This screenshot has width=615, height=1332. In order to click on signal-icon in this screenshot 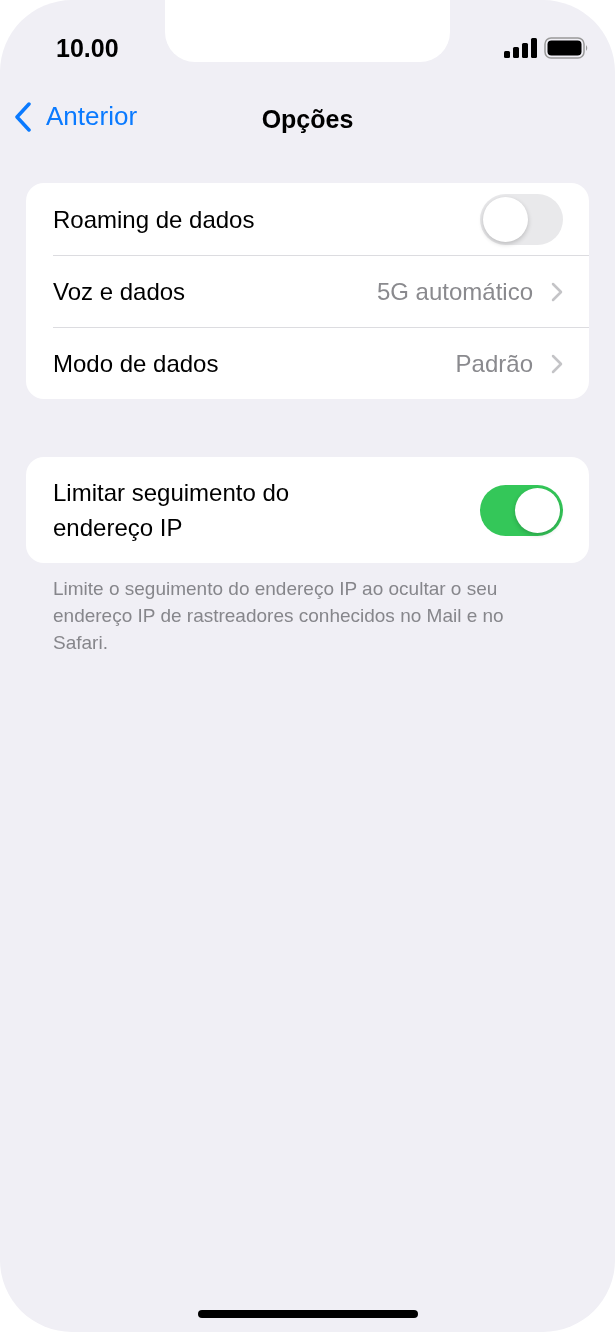, I will do `click(520, 48)`.